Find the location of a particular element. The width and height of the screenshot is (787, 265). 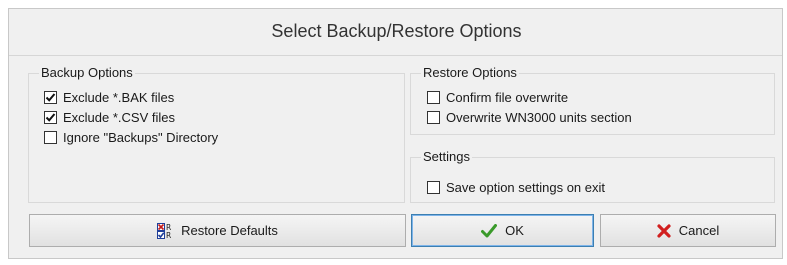

green-checkmark-icon is located at coordinates (489, 230).